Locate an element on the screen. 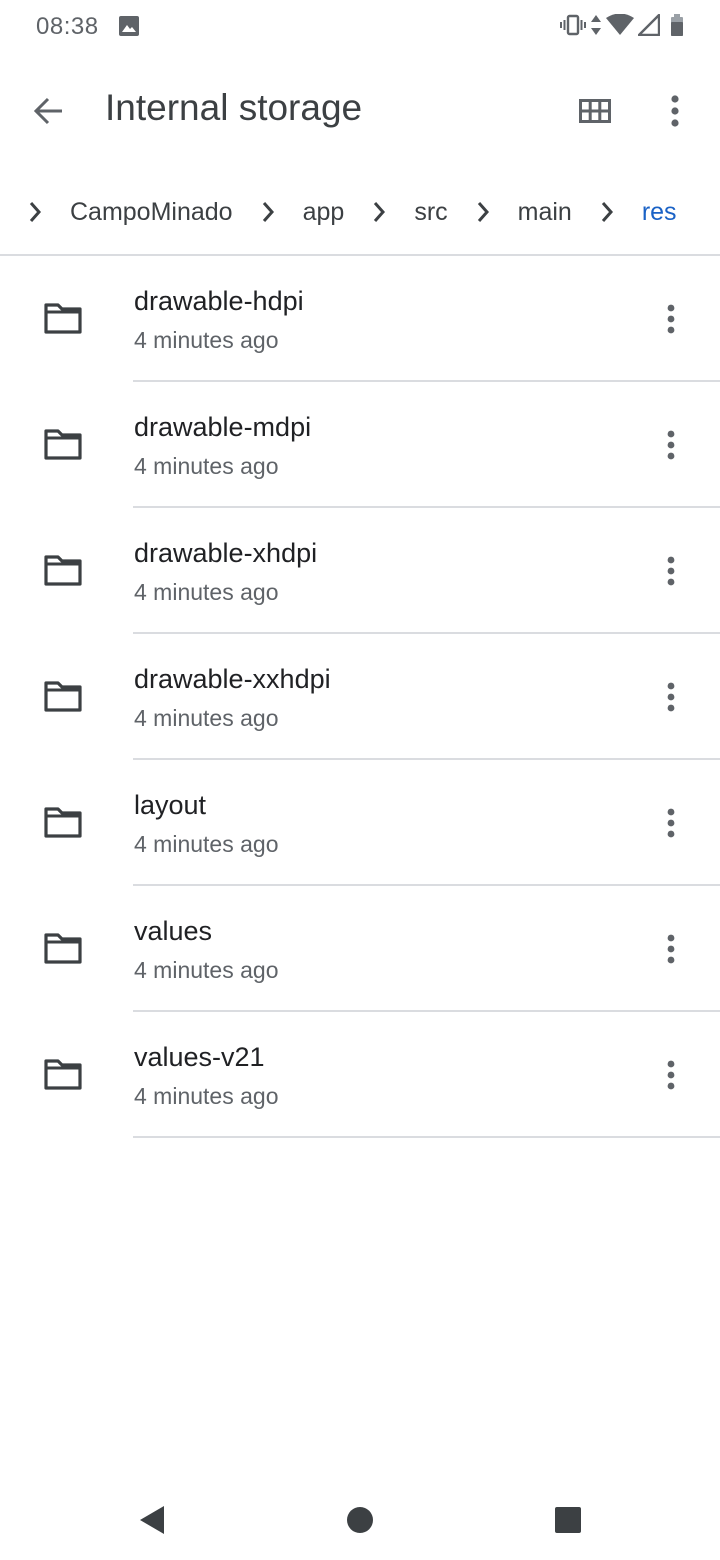 Image resolution: width=720 pixels, height=1560 pixels. list-item: values-v21 4 minutes ago is located at coordinates (360, 1075).